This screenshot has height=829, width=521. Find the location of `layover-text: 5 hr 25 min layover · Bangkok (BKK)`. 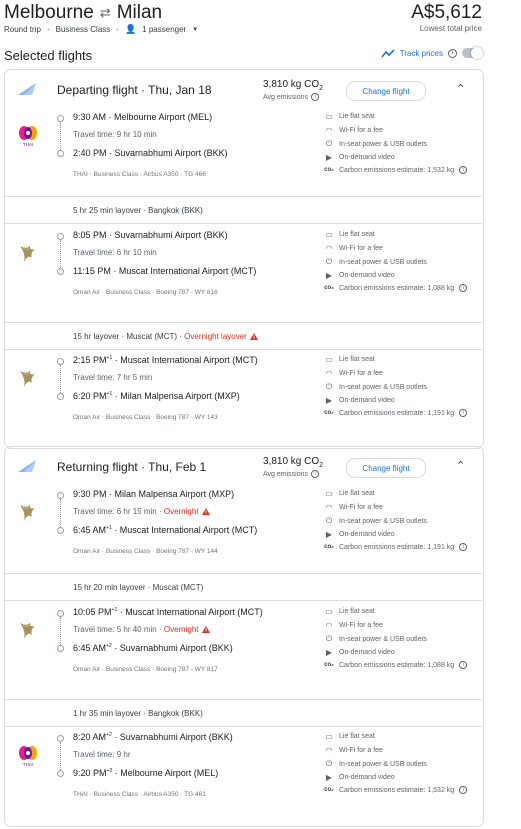

layover-text: 5 hr 25 min layover · Bangkok (BKK) is located at coordinates (138, 210).